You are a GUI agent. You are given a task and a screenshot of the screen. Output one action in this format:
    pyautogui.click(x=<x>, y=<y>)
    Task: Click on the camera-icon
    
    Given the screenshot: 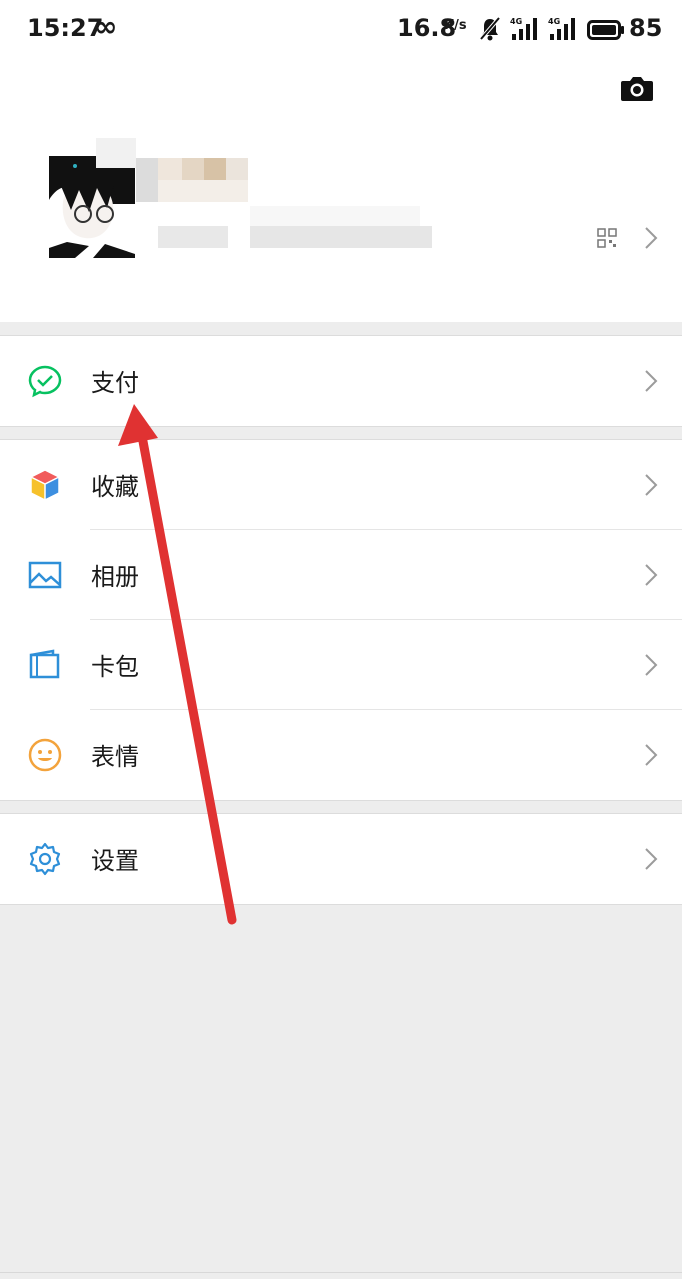 What is the action you would take?
    pyautogui.click(x=637, y=88)
    